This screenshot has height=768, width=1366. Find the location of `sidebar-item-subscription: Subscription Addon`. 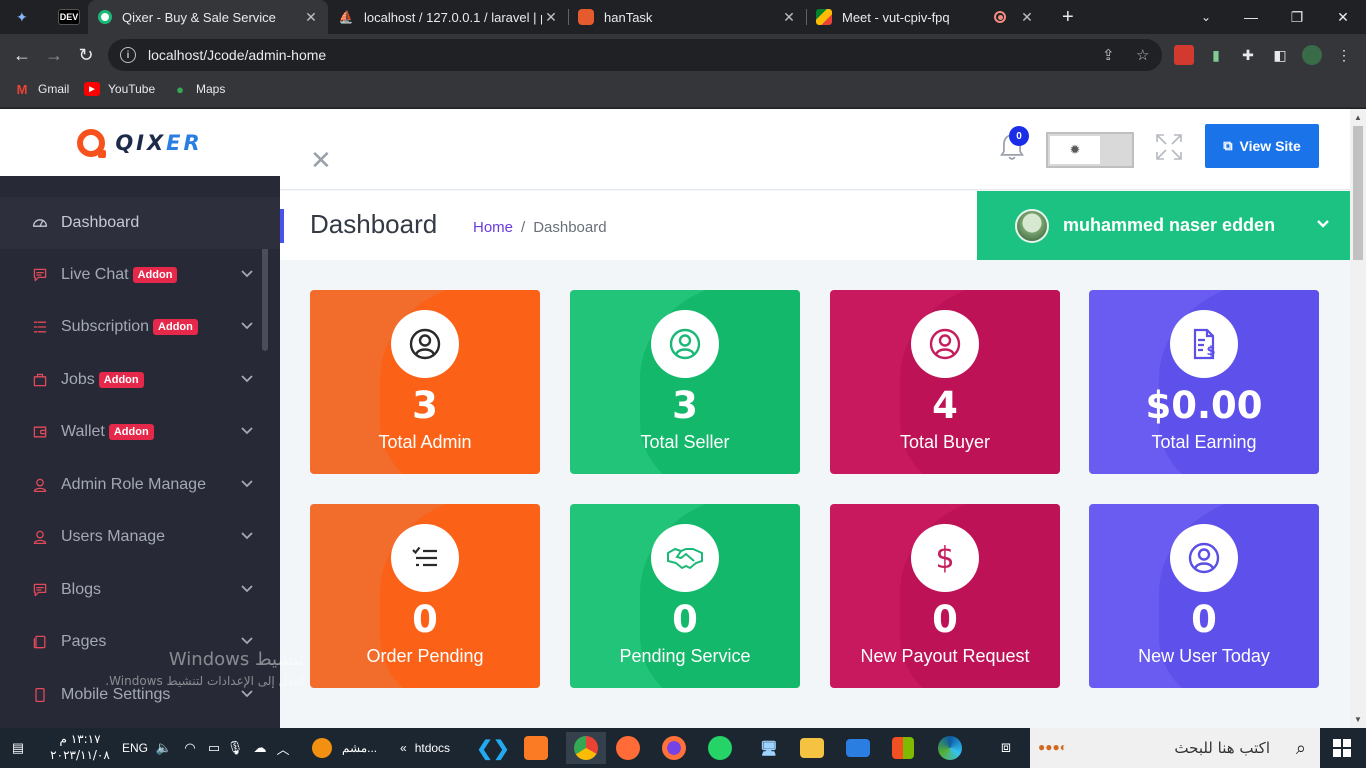

sidebar-item-subscription: Subscription Addon is located at coordinates (140, 327).